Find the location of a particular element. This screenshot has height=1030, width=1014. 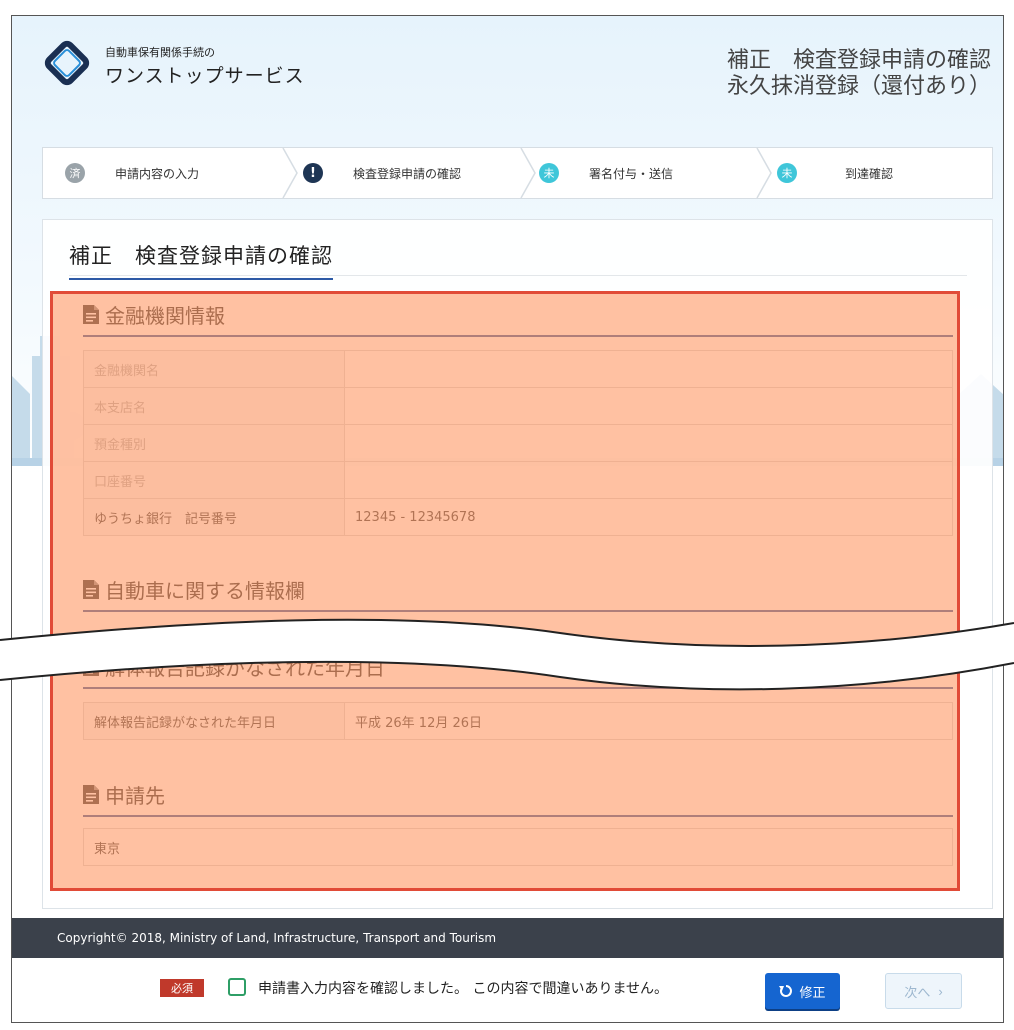

table-row: ゆうちょ銀行 記号番号 12345 - 12345678 is located at coordinates (518, 517).